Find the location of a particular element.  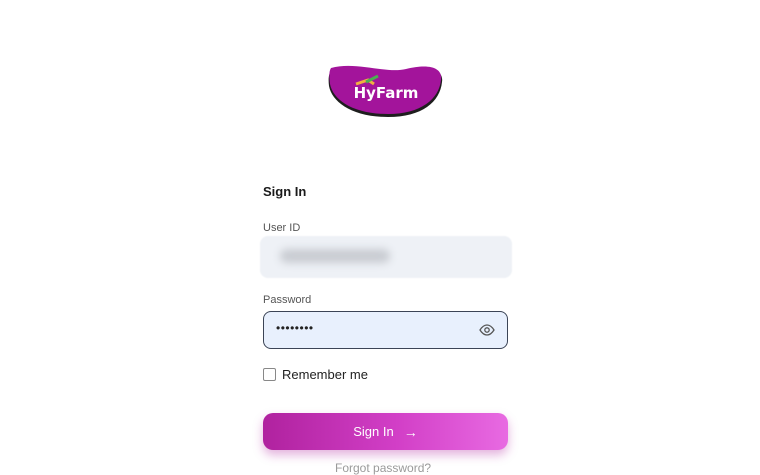

user-id-redacted-value is located at coordinates (335, 256).